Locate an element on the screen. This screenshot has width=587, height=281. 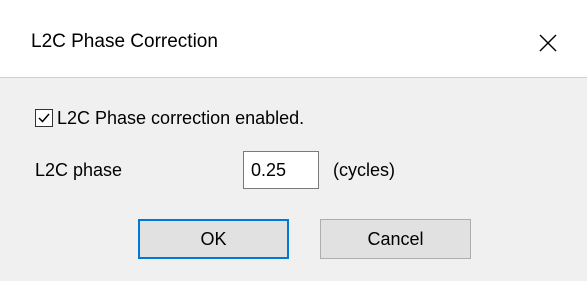
close-icon is located at coordinates (548, 43).